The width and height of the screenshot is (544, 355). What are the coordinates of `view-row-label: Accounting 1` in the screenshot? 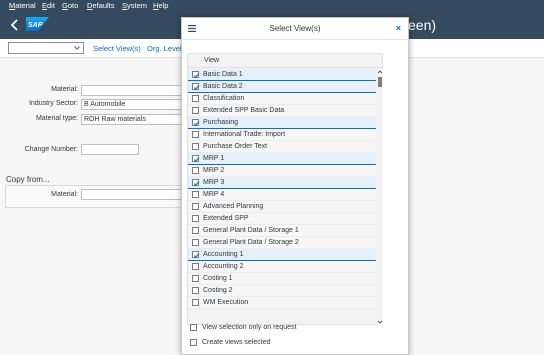 It's located at (223, 254).